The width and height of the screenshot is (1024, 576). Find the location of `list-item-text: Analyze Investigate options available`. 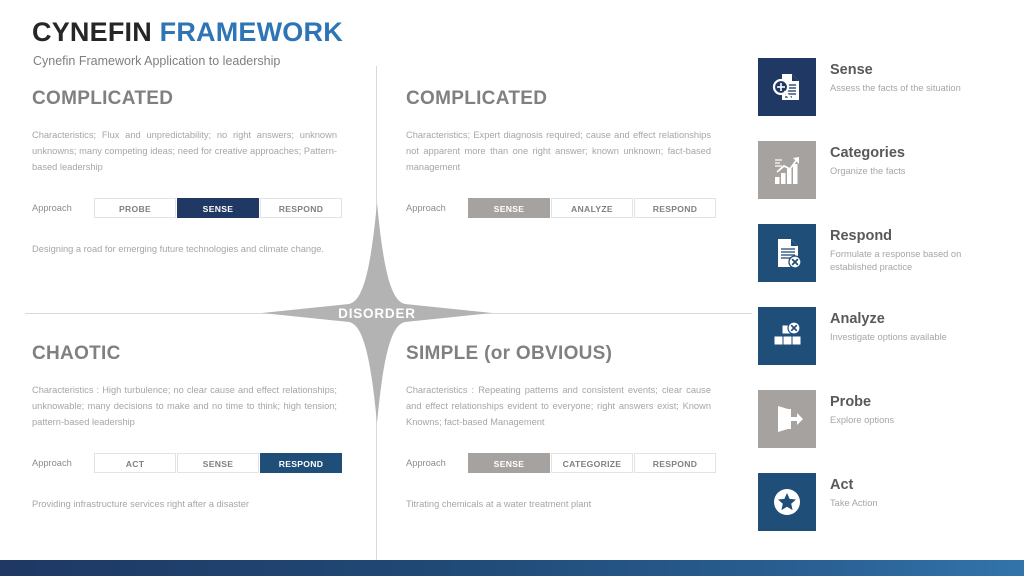

list-item-text: Analyze Investigate options available is located at coordinates (897, 325).